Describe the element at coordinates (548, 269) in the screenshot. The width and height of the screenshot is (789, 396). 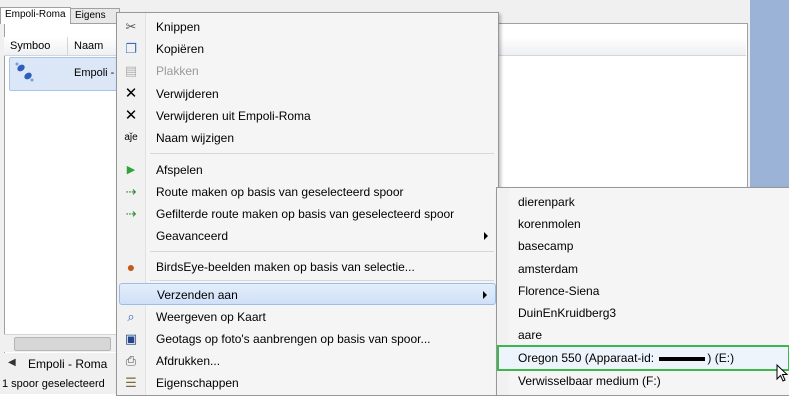
I see `submenu-item-label: amsterdam` at that location.